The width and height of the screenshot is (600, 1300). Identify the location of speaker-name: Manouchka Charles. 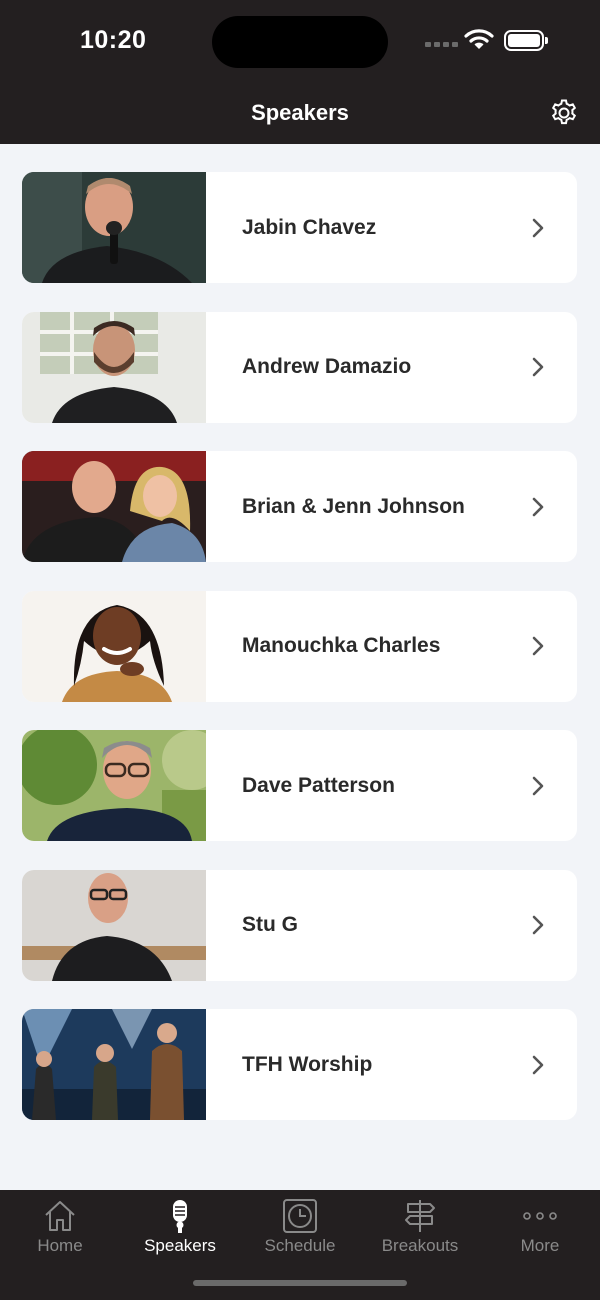
(341, 645).